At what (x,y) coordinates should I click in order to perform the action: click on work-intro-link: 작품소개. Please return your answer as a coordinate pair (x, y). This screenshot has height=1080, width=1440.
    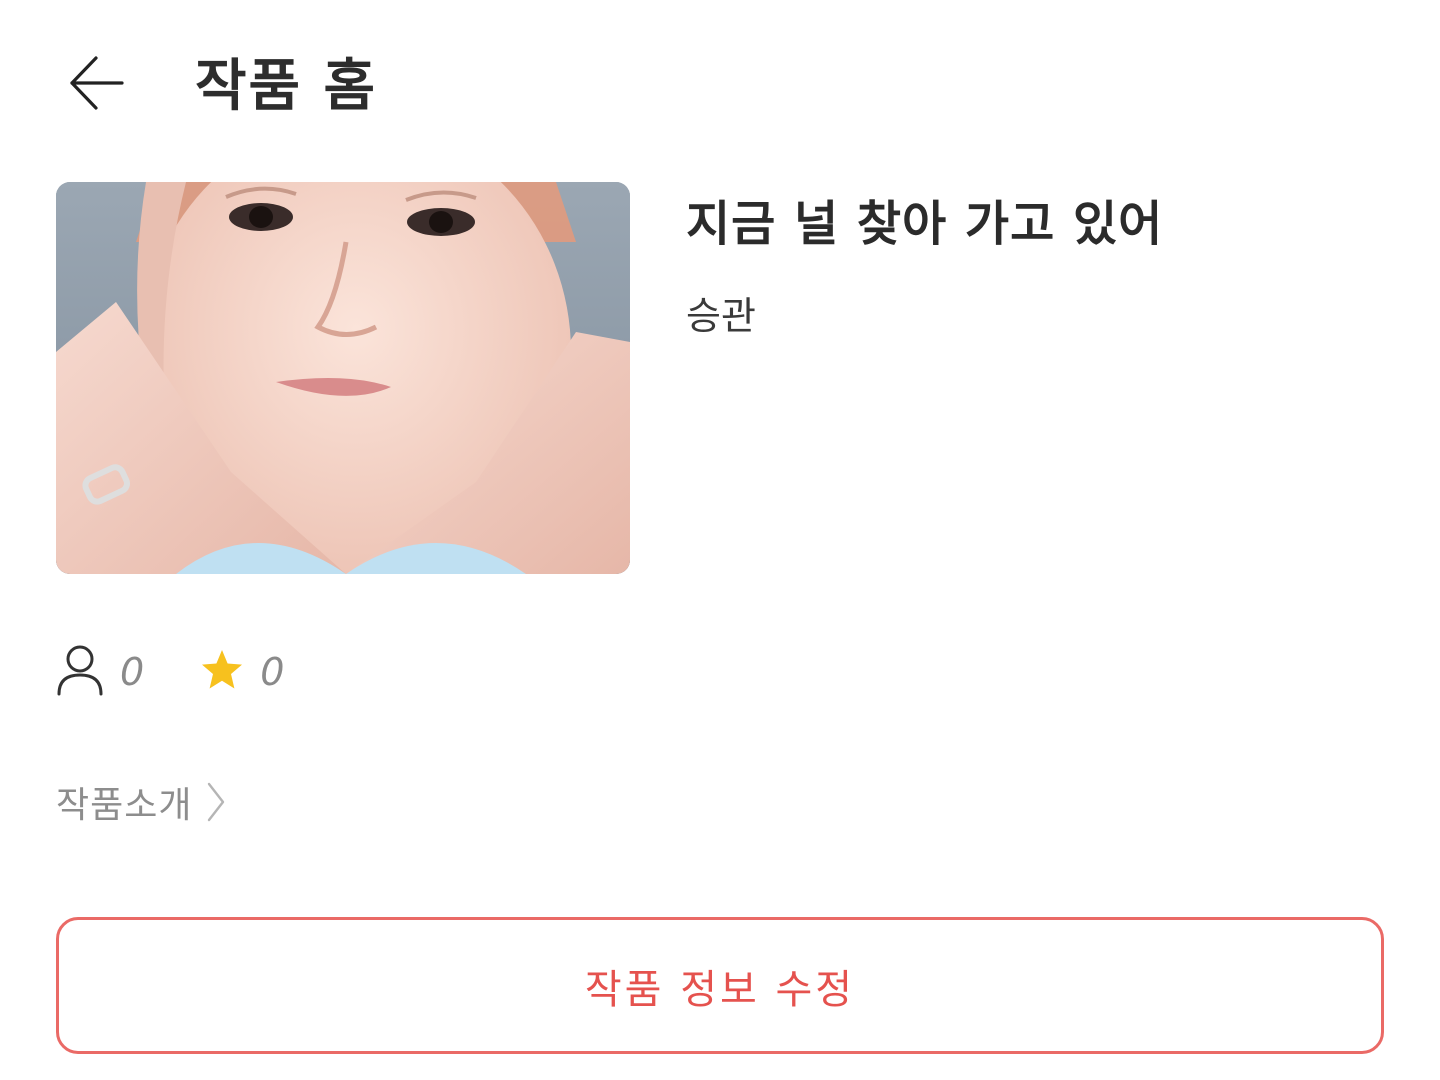
    Looking at the image, I should click on (141, 802).